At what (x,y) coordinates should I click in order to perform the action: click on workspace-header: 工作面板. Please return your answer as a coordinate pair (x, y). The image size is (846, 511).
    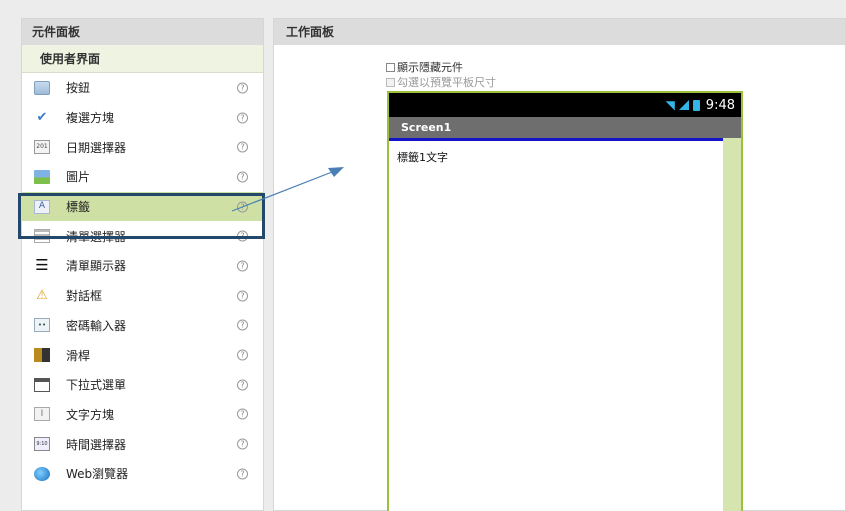
    Looking at the image, I should click on (559, 32).